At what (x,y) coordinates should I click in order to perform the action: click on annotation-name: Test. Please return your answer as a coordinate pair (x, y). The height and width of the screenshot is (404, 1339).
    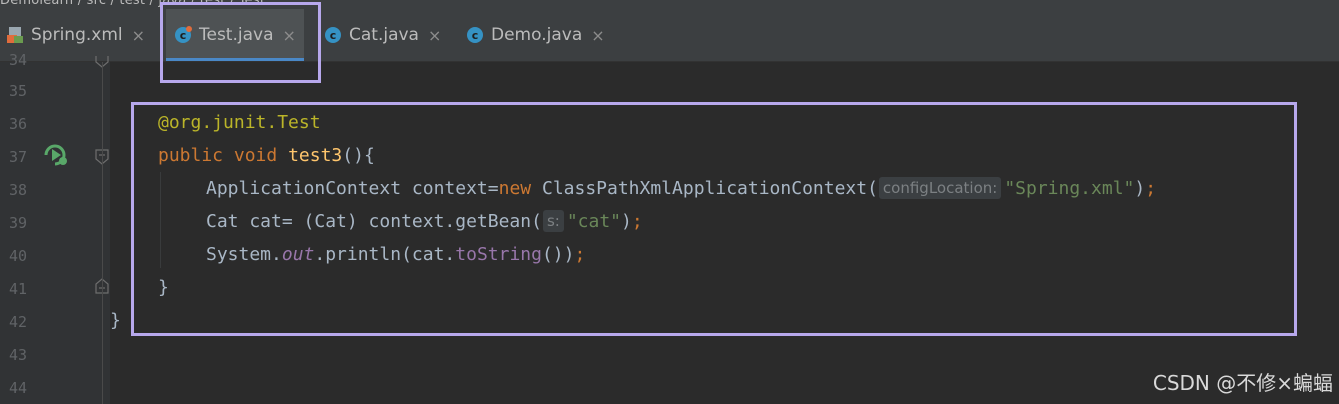
    Looking at the image, I should click on (299, 122).